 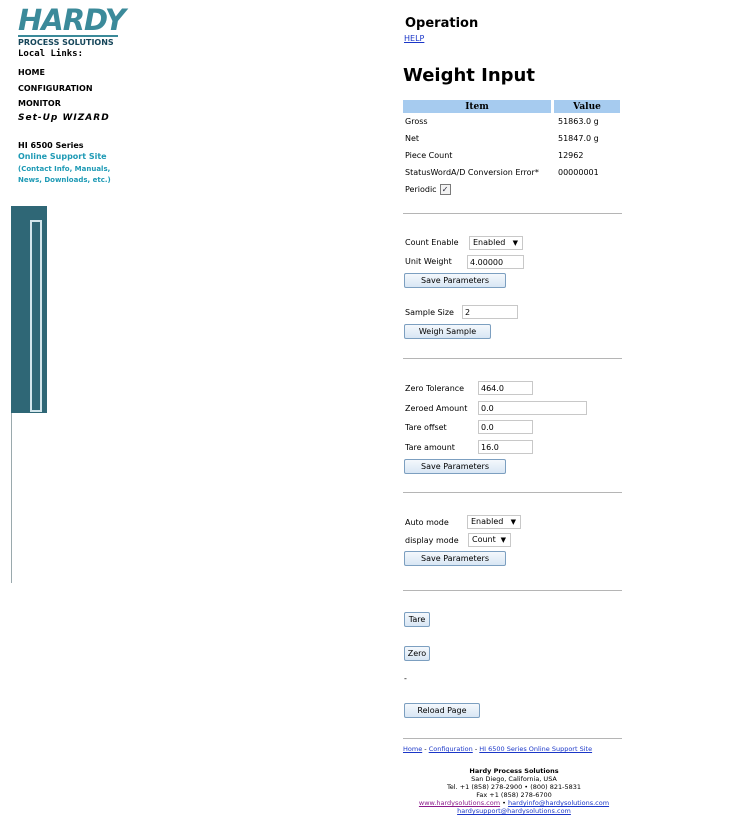 I want to click on unit-weight-field: 4.00000, so click(x=495, y=262).